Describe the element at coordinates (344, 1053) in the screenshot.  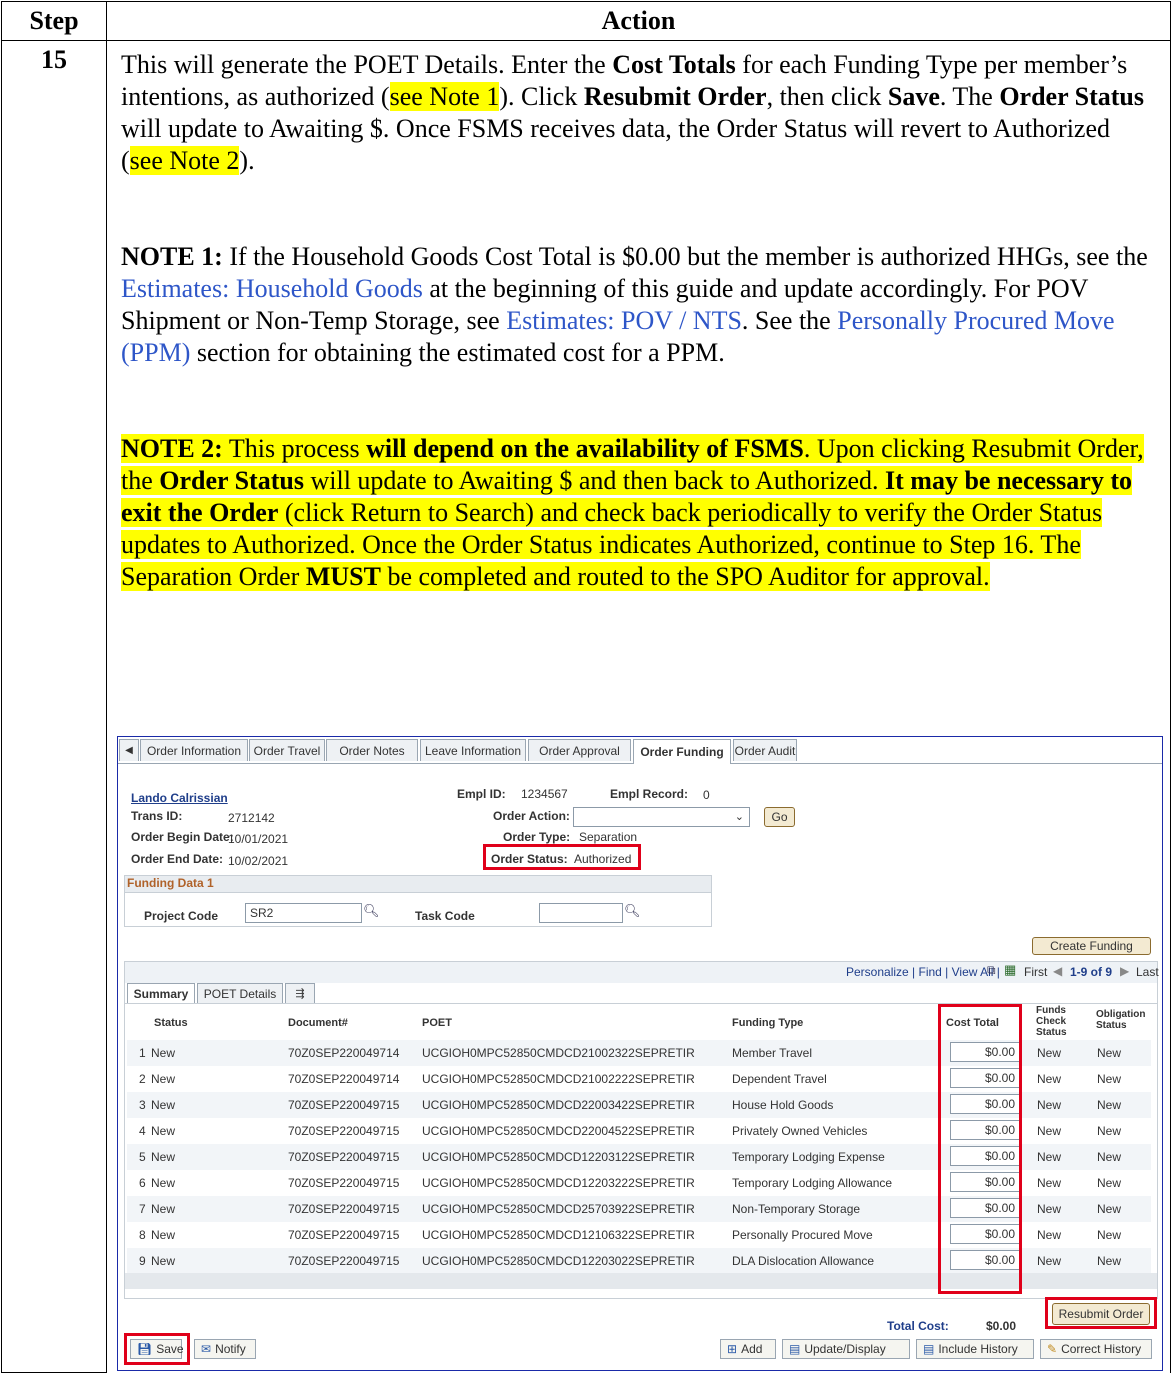
I see `row-document: 70Z0SEP220049714` at that location.